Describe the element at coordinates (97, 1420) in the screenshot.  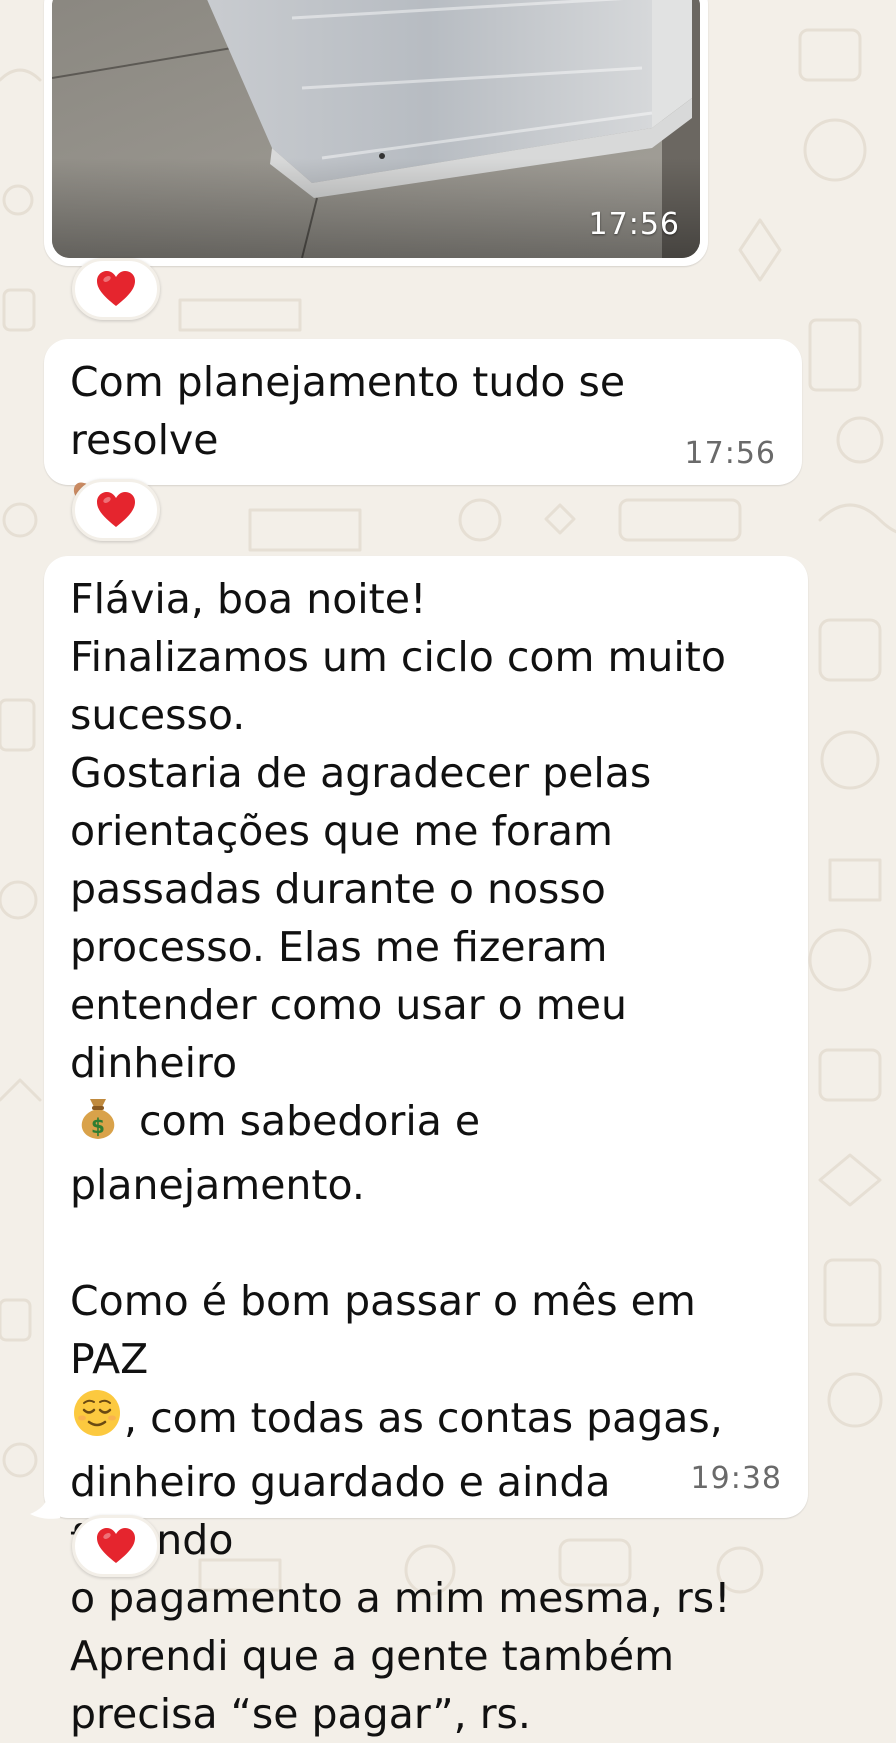
I see `relieved-face-icon` at that location.